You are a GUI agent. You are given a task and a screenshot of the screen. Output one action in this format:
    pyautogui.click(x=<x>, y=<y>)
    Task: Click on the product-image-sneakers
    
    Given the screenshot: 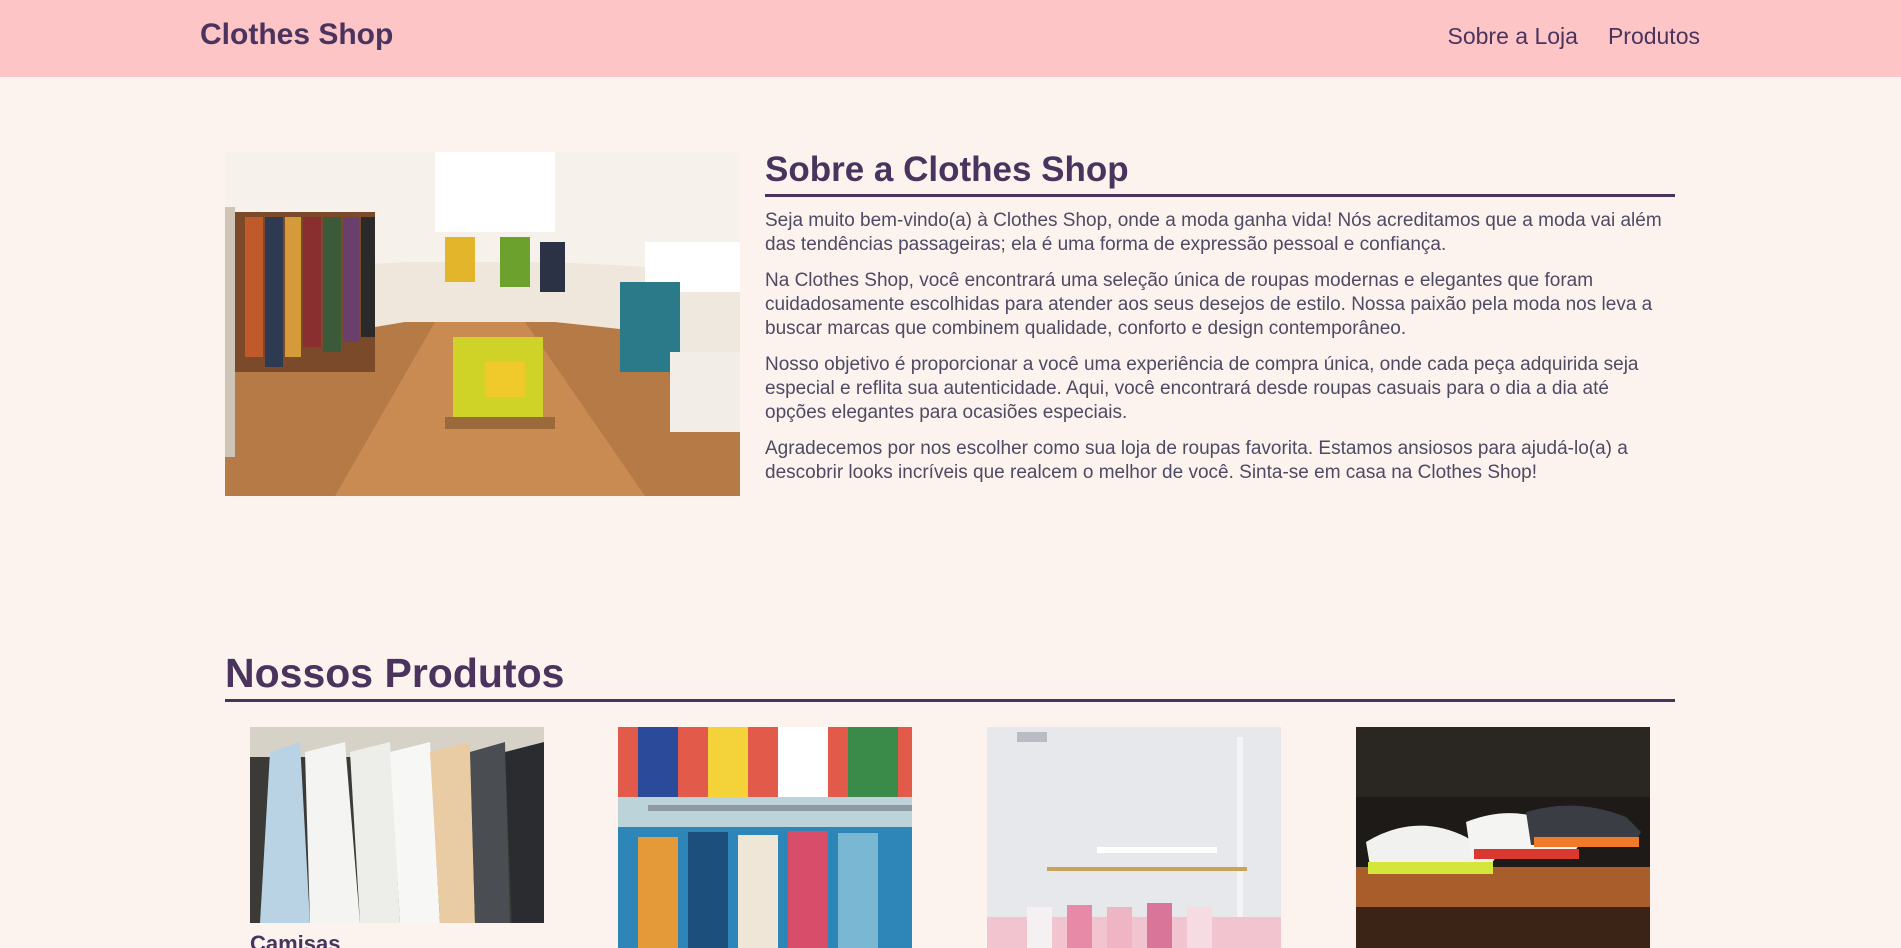 What is the action you would take?
    pyautogui.click(x=1503, y=837)
    